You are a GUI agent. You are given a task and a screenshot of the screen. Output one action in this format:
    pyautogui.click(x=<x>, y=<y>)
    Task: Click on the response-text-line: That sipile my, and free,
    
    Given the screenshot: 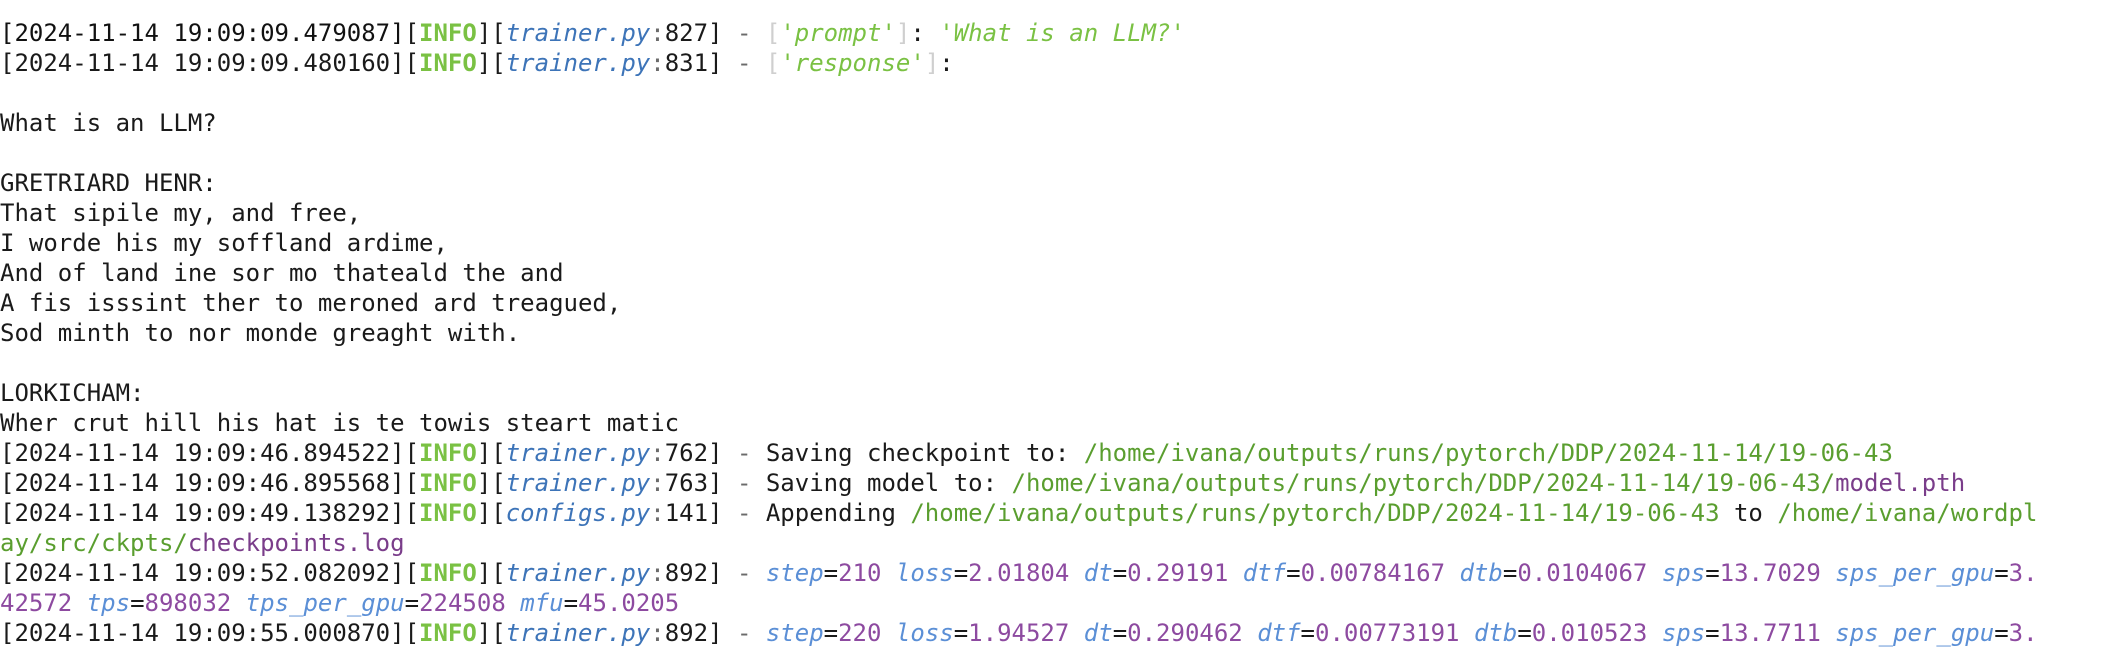 What is the action you would take?
    pyautogui.click(x=181, y=213)
    